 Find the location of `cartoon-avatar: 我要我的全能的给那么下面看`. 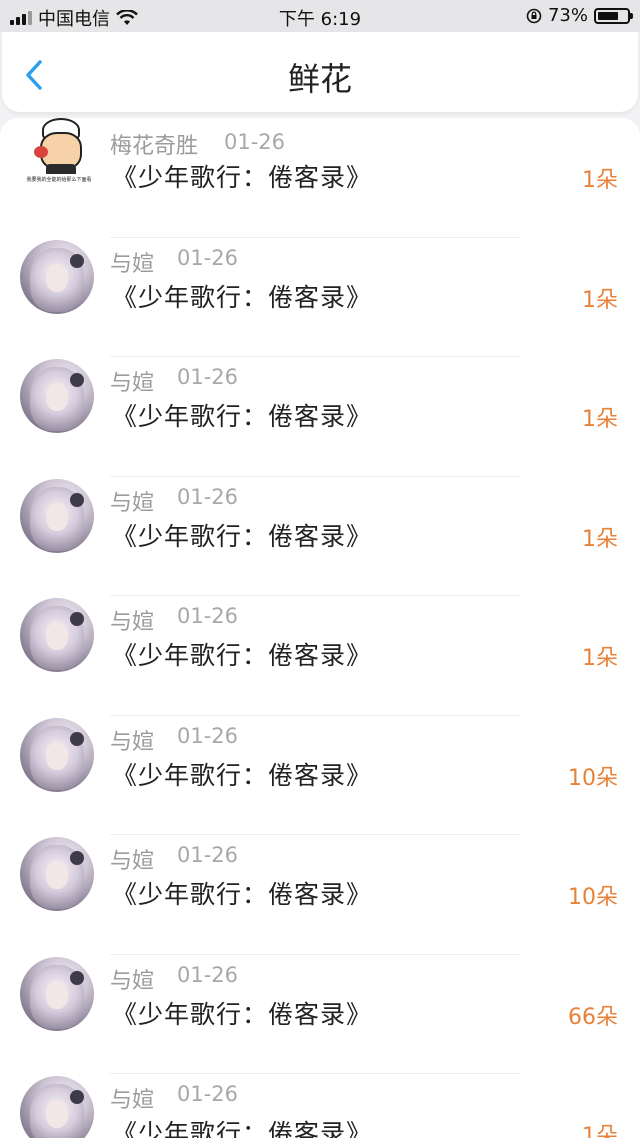

cartoon-avatar: 我要我的全能的给那么下面看 is located at coordinates (57, 151).